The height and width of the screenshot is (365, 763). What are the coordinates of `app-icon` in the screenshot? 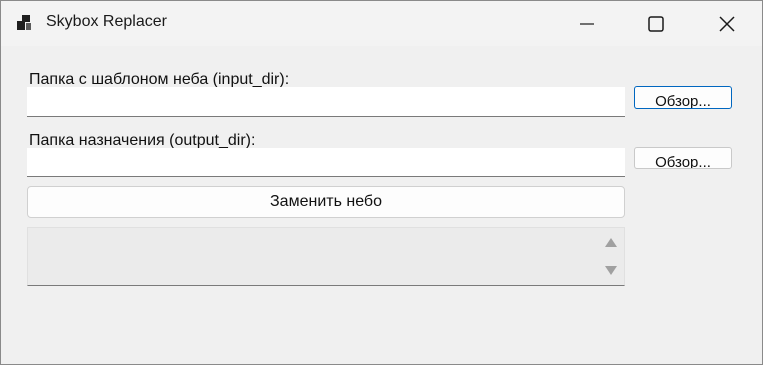 It's located at (25, 23).